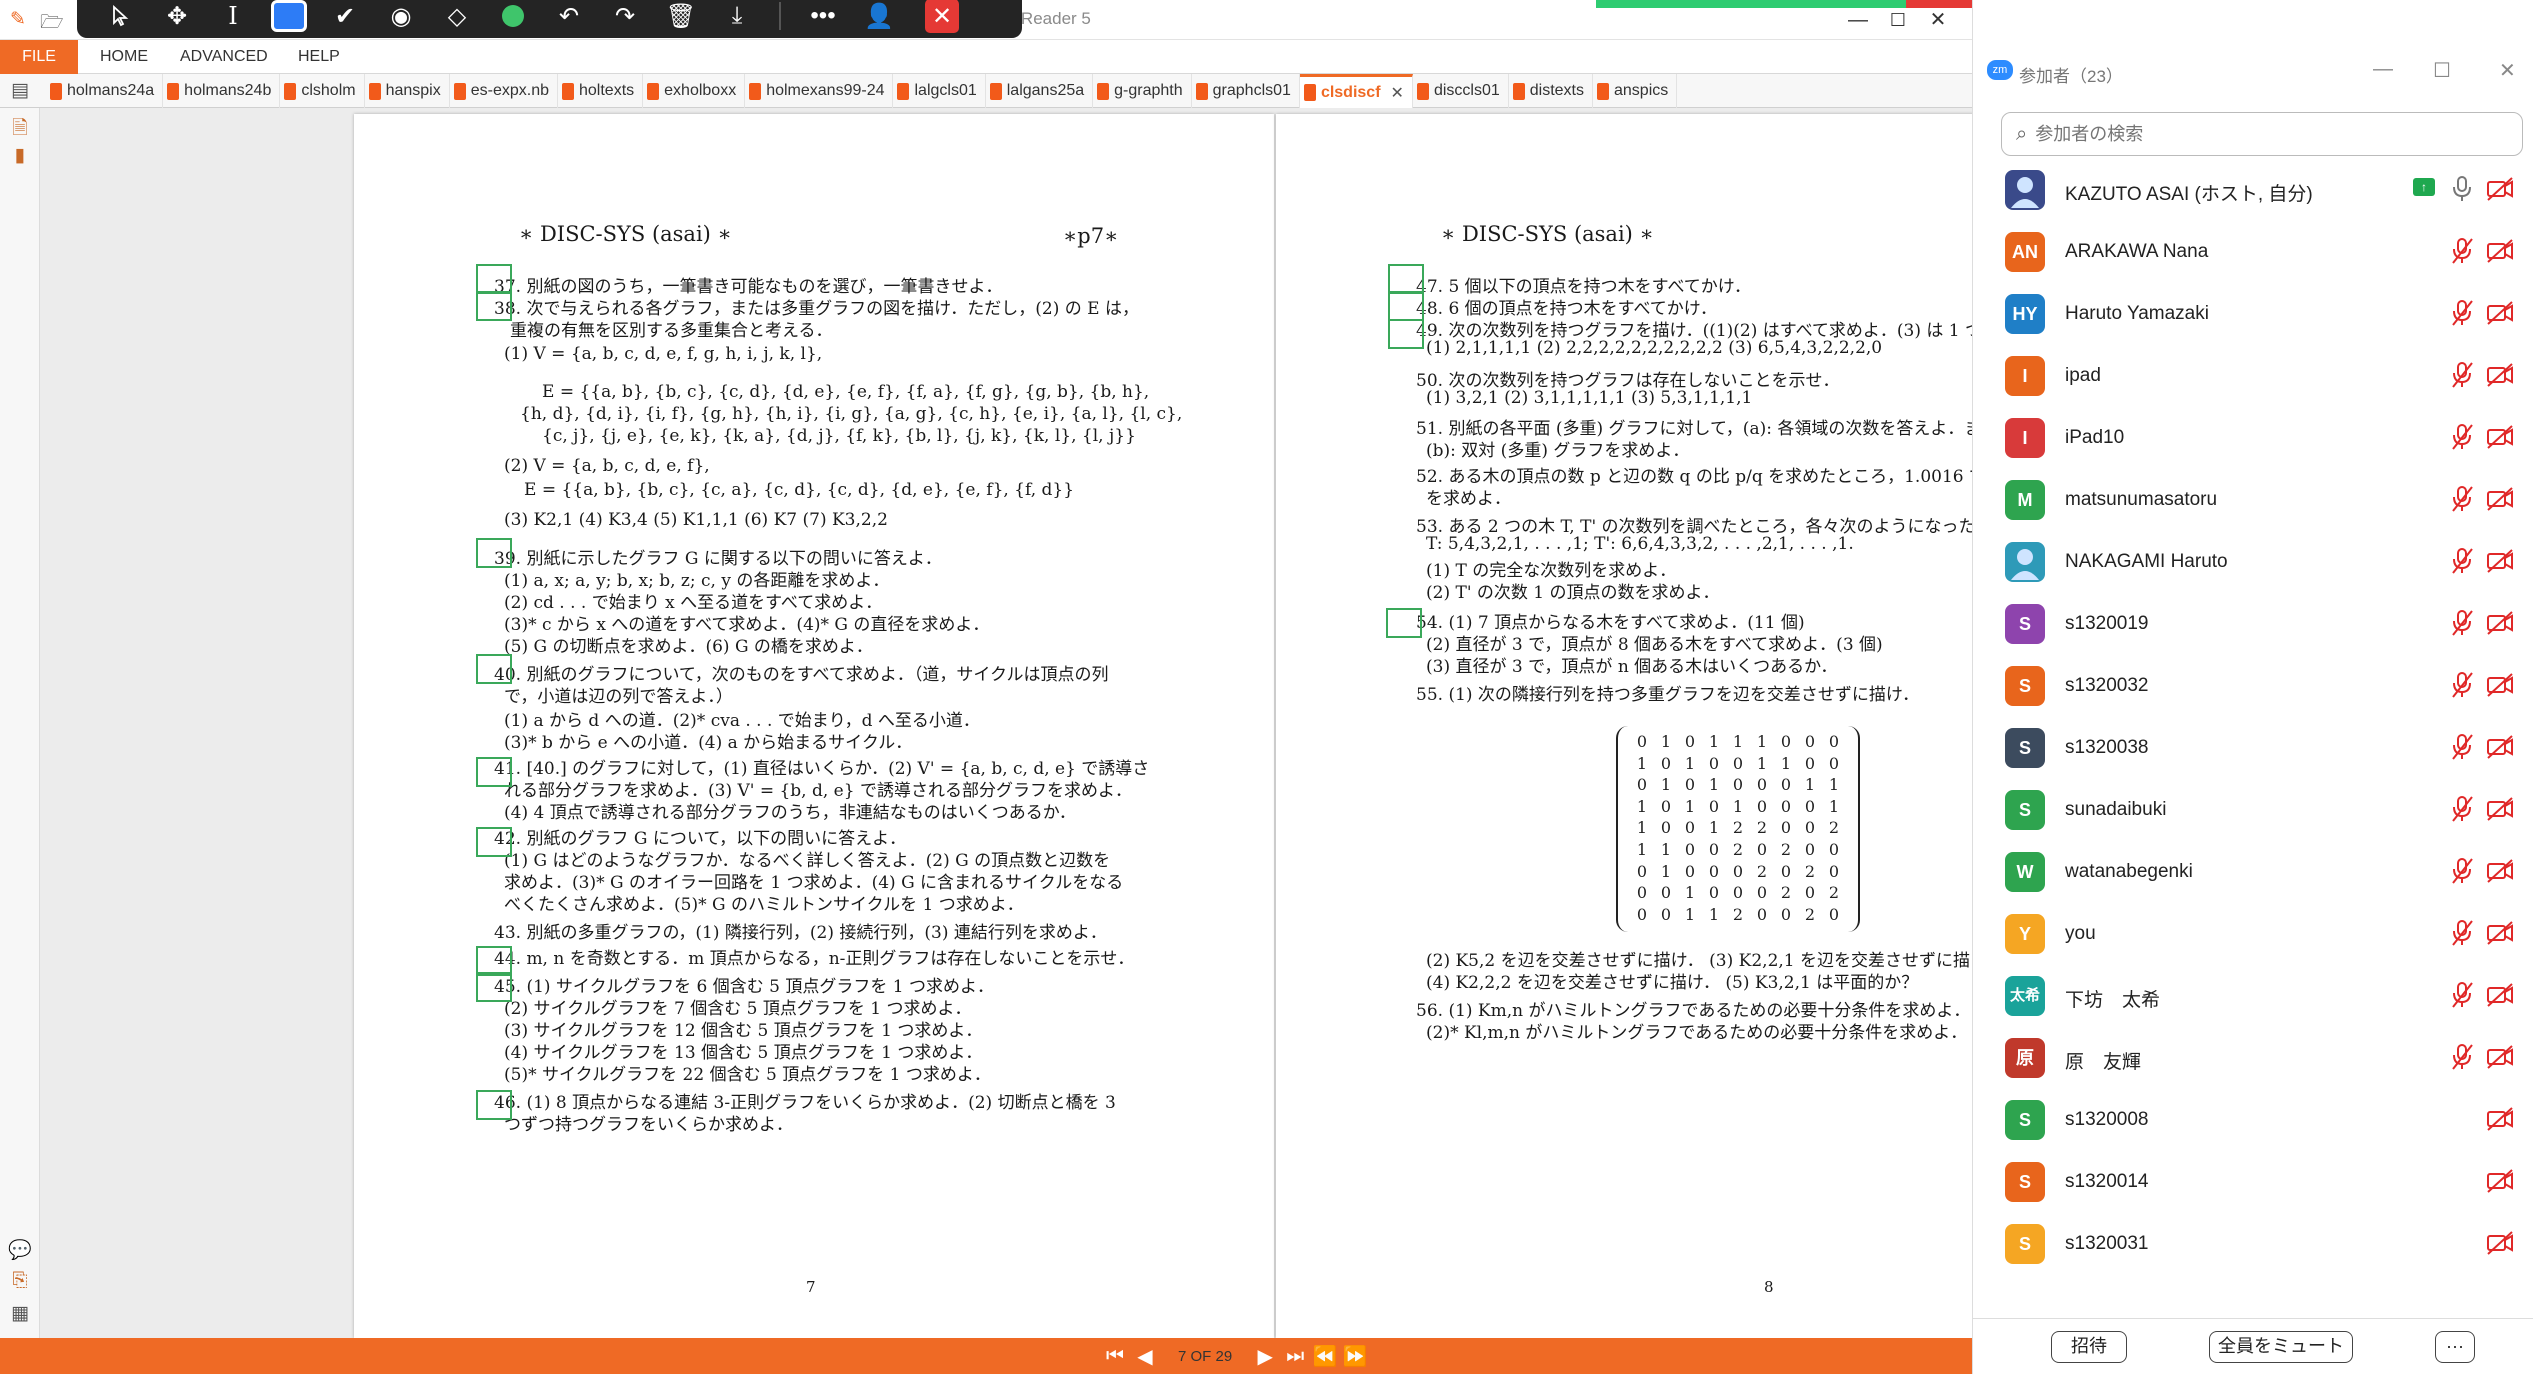 The width and height of the screenshot is (2533, 1374). Describe the element at coordinates (2253, 193) in the screenshot. I see `participant-row: KAZUTO ASAI (ホスト, 自分) ↑` at that location.